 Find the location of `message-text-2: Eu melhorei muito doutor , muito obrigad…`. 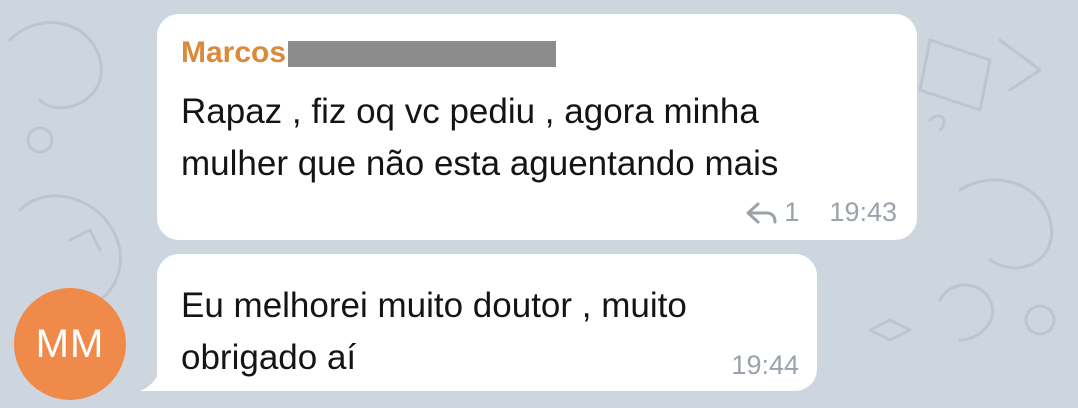

message-text-2: Eu melhorei muito doutor , muito obrigad… is located at coordinates (434, 331).